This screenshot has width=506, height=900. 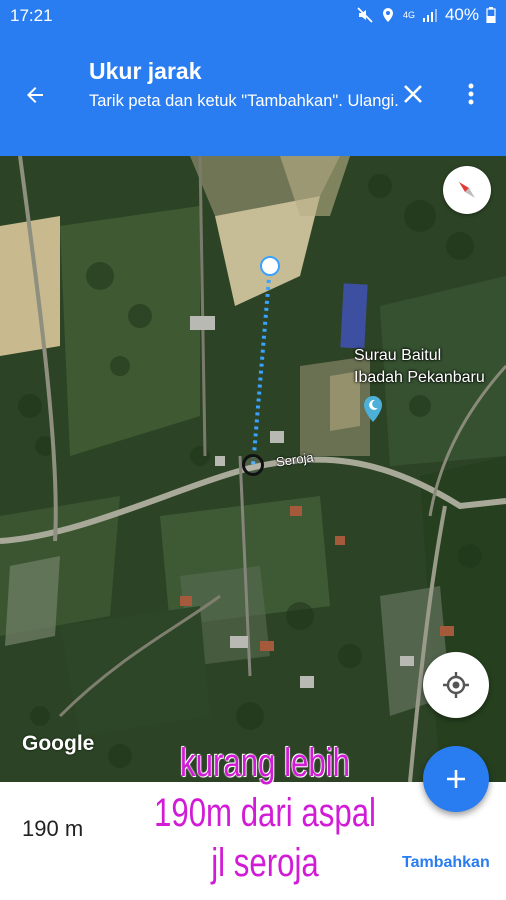 What do you see at coordinates (53, 828) in the screenshot?
I see `distance-value: 190 m` at bounding box center [53, 828].